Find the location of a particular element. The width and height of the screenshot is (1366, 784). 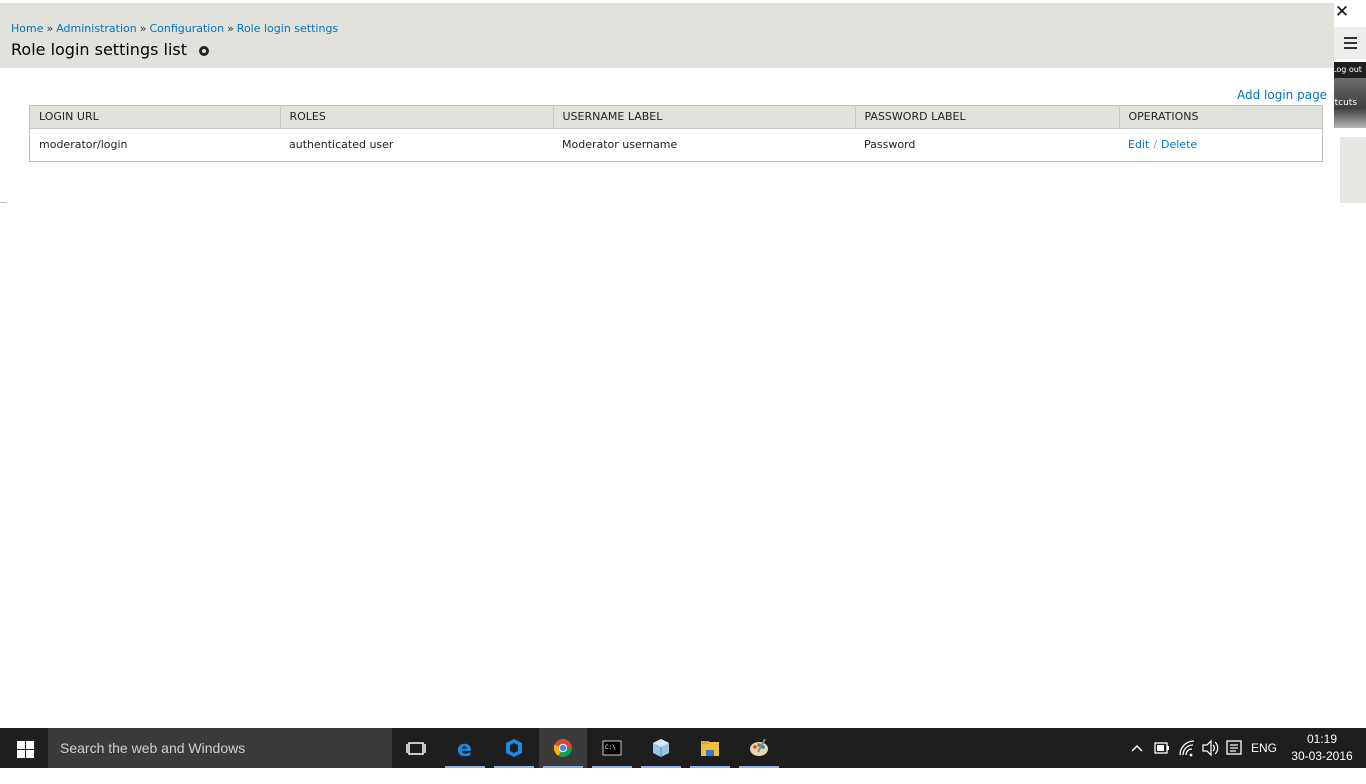

breadcrumb-role-login-settings: Role login settings is located at coordinates (287, 28).